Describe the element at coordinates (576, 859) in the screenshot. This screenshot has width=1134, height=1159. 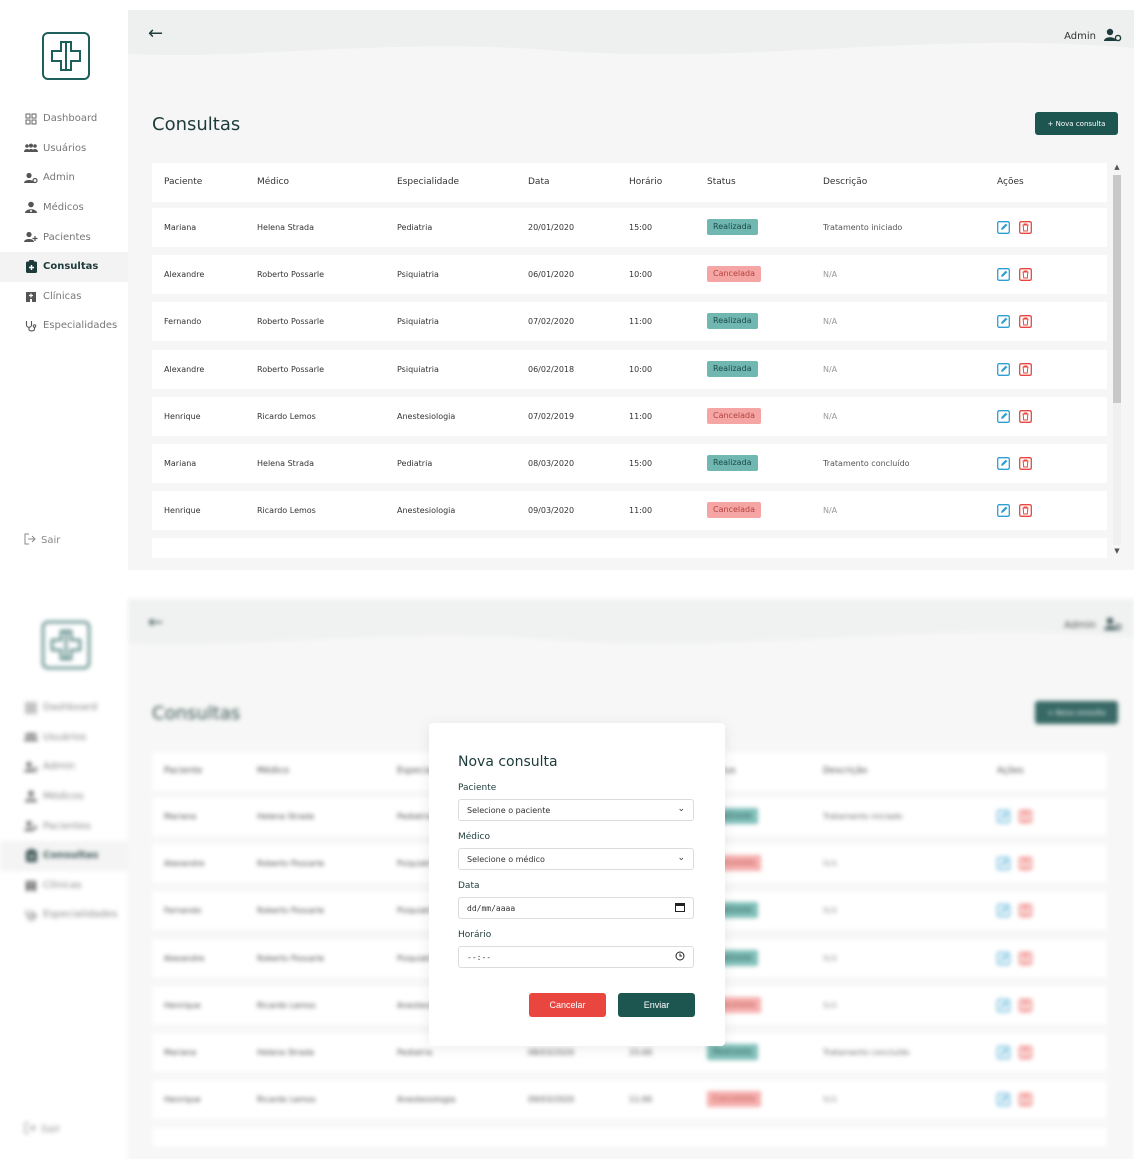
I see `medico-select: Selecione o médico ⌄` at that location.